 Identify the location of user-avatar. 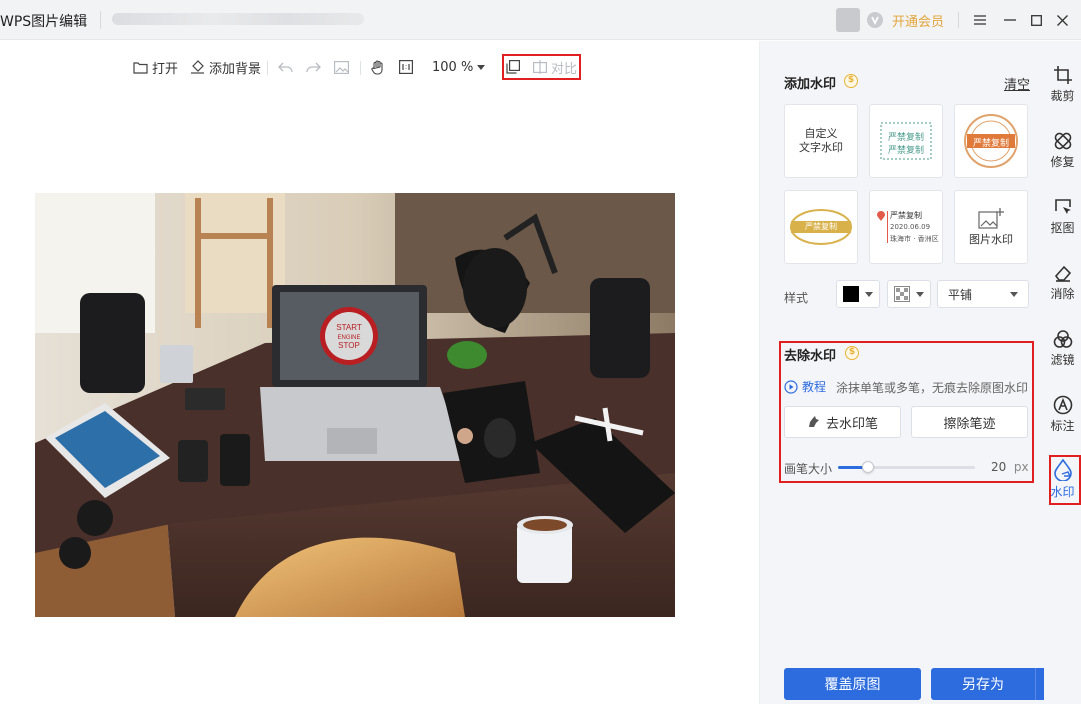
(848, 20).